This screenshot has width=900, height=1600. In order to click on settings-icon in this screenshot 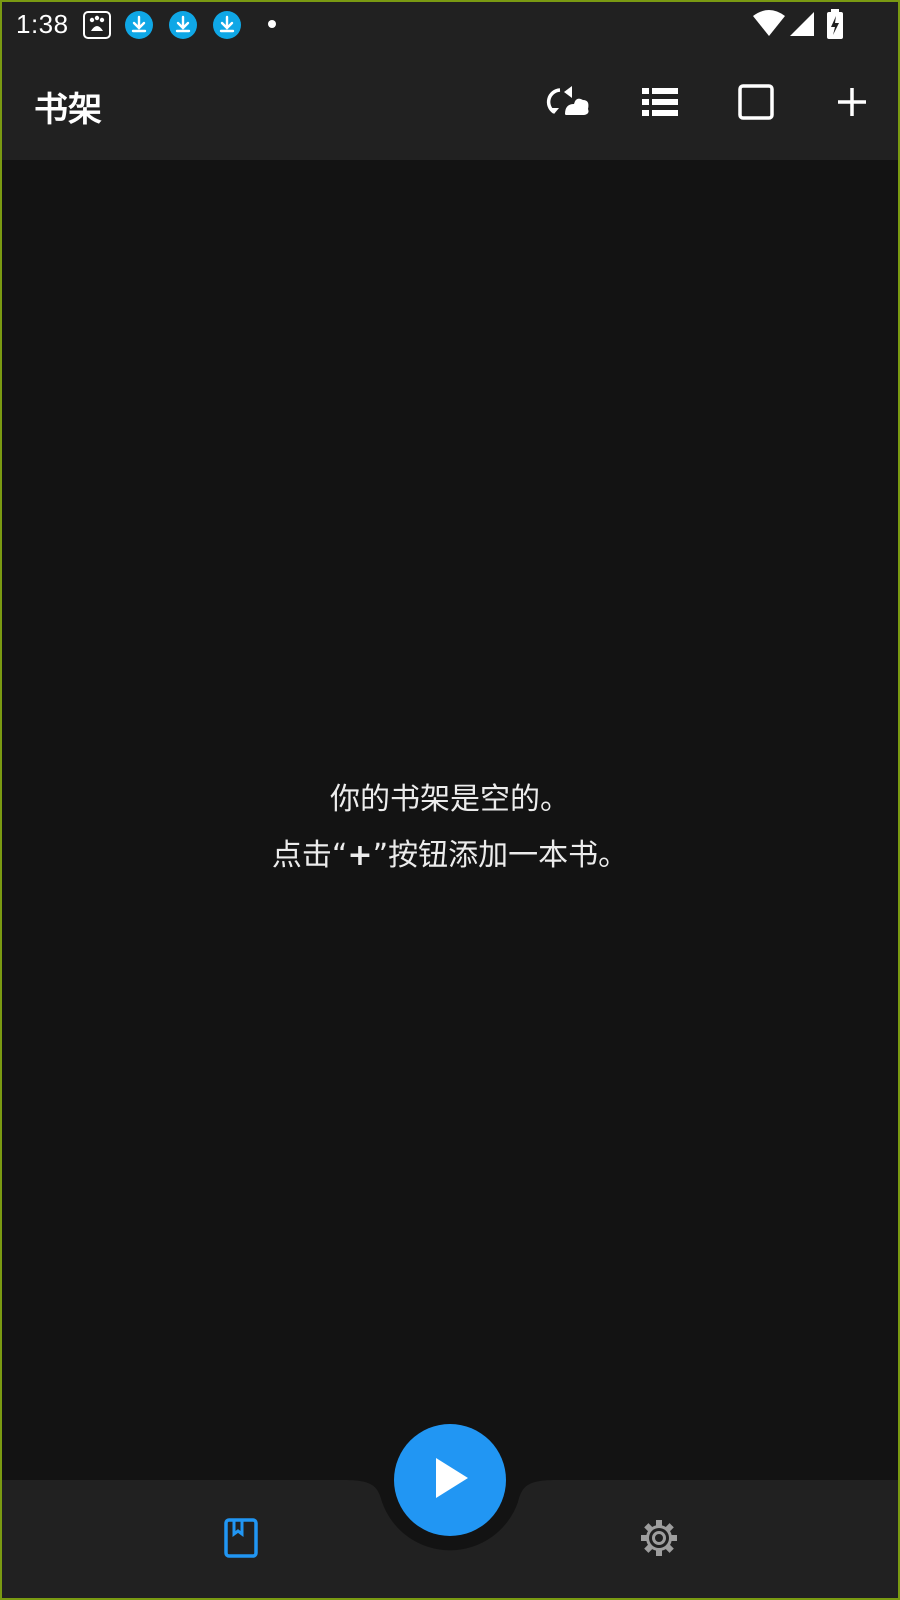, I will do `click(659, 1540)`.